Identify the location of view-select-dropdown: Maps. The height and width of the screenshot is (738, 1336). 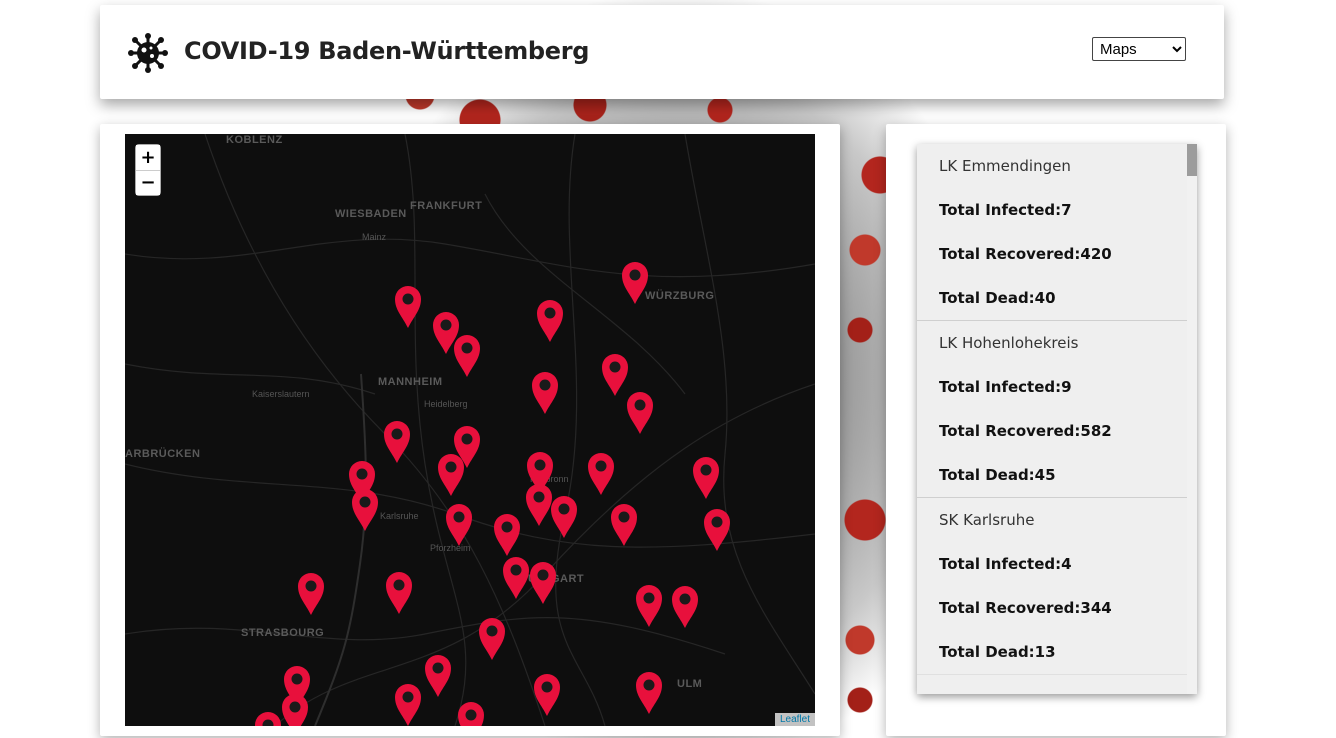
(1139, 49).